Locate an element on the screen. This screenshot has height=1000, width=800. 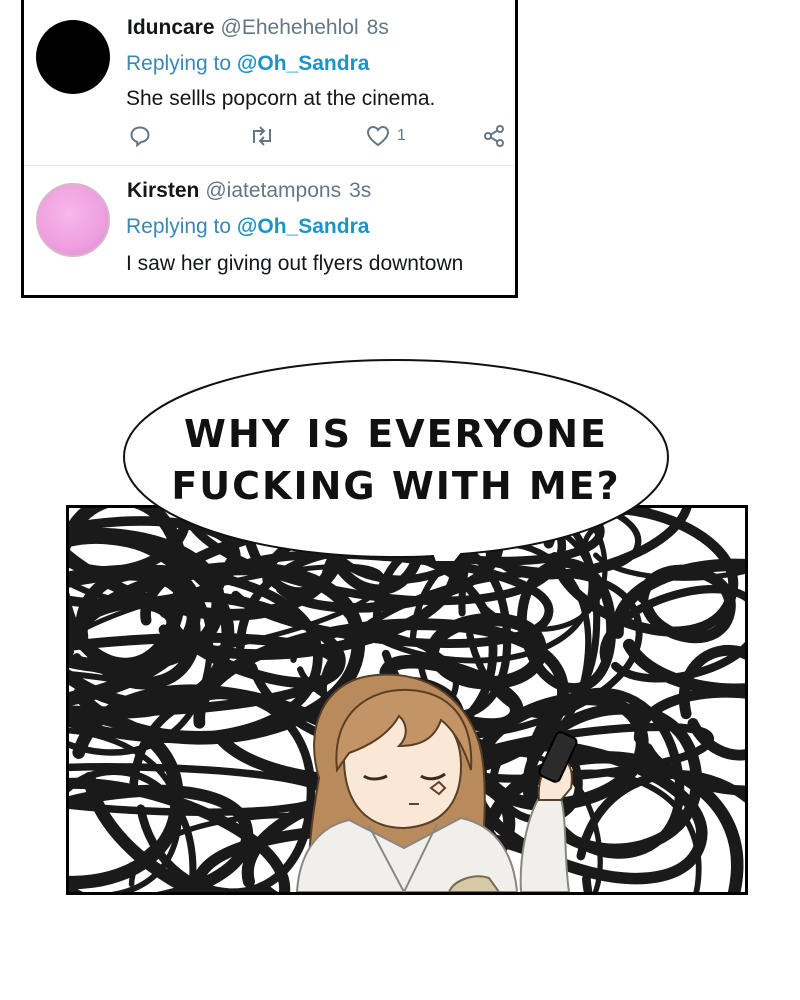
share-icon is located at coordinates (494, 136).